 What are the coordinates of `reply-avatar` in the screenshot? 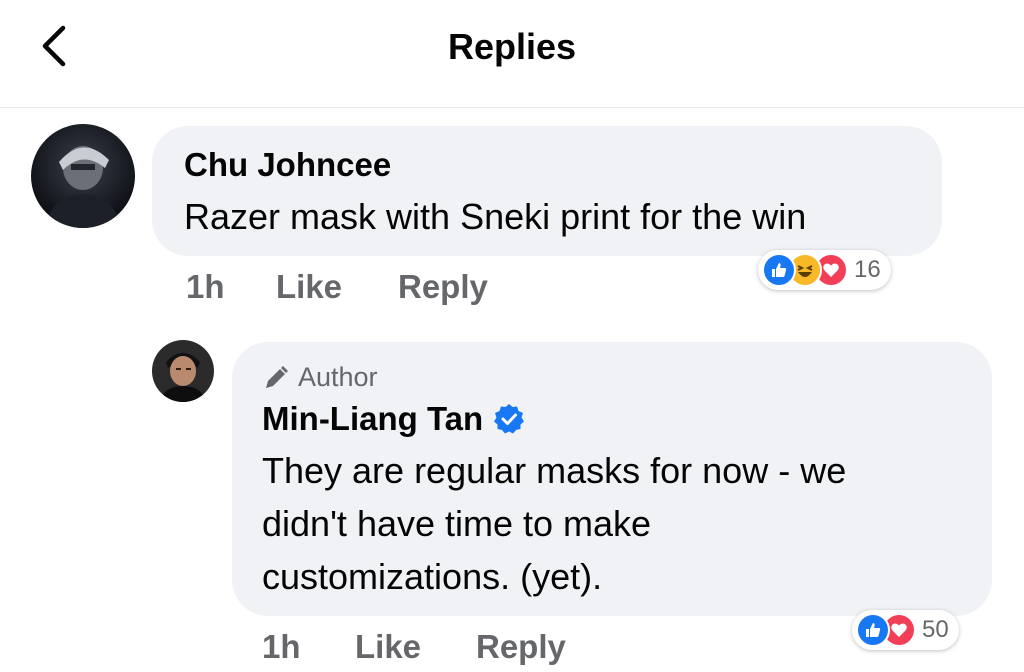 It's located at (183, 371).